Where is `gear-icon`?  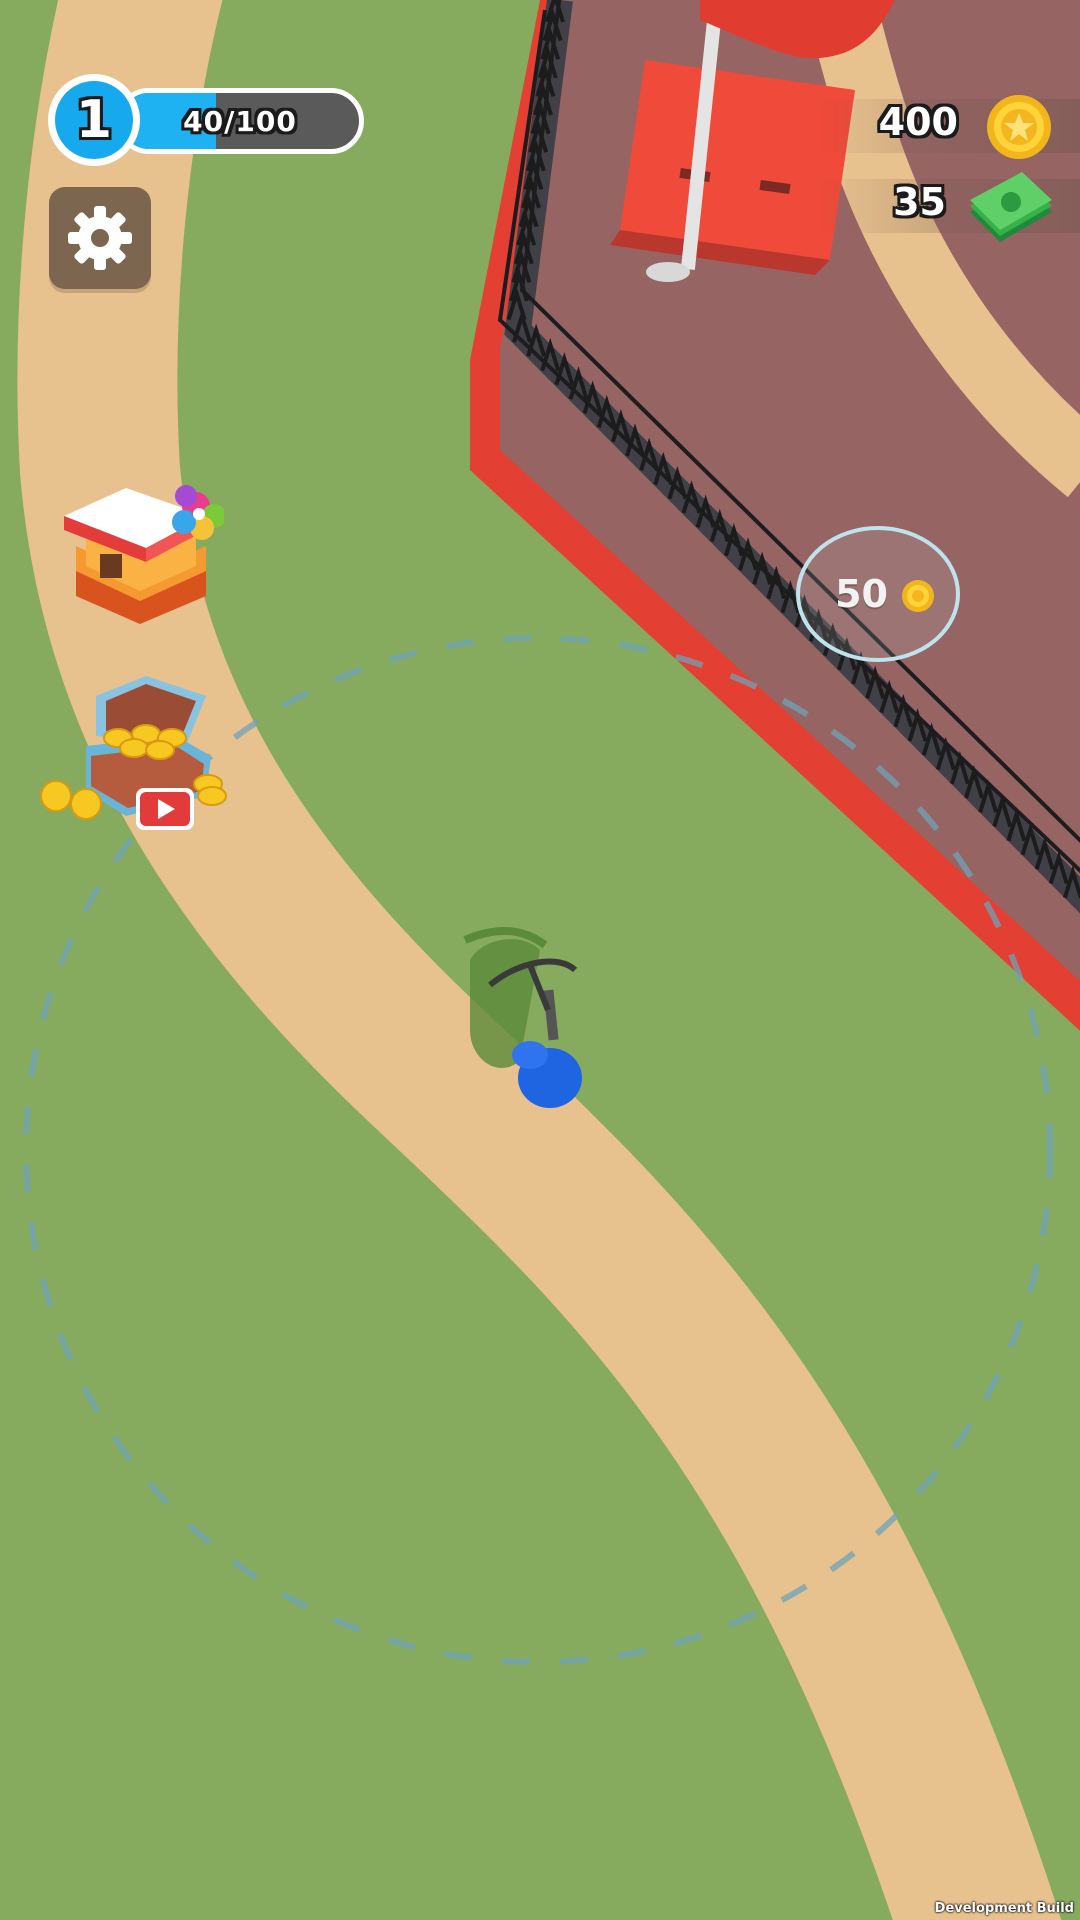
gear-icon is located at coordinates (100, 238).